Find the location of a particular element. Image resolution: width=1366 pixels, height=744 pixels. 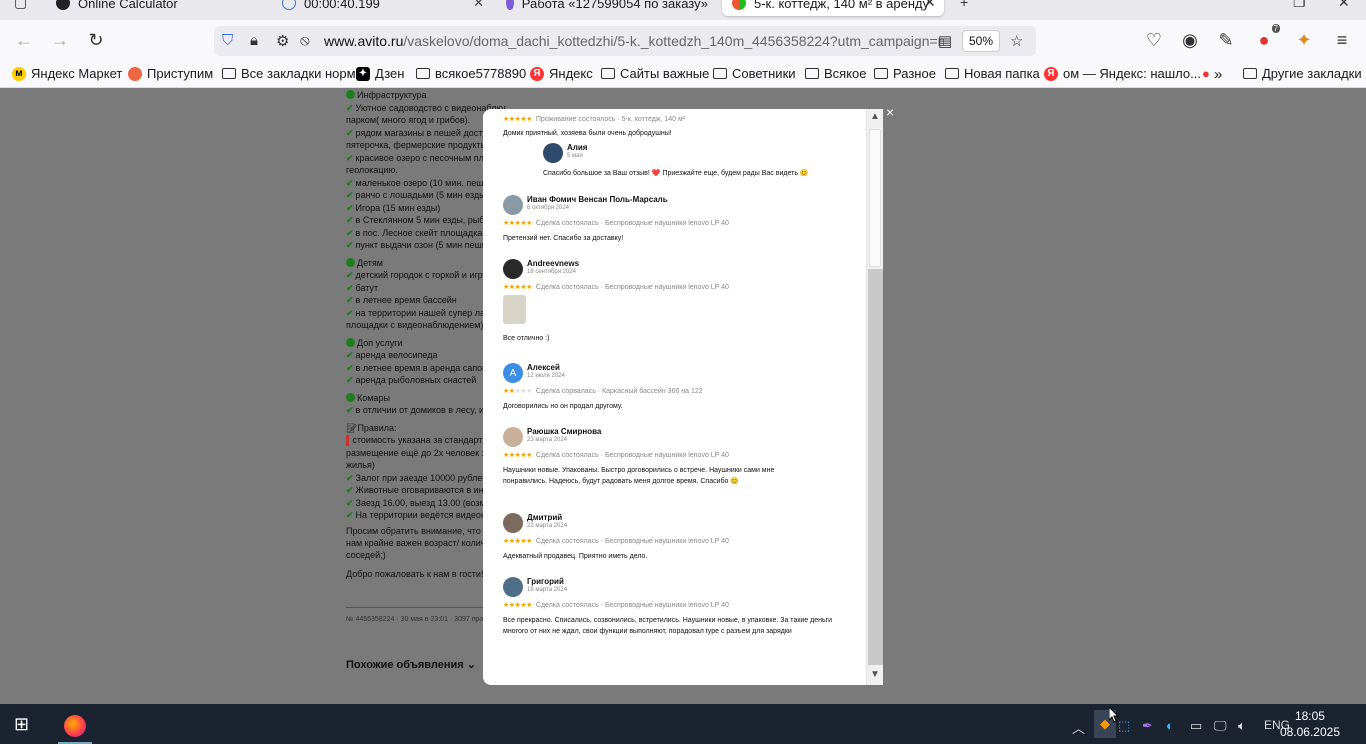

bookmark-star-icon: ☆ is located at coordinates (1016, 41).